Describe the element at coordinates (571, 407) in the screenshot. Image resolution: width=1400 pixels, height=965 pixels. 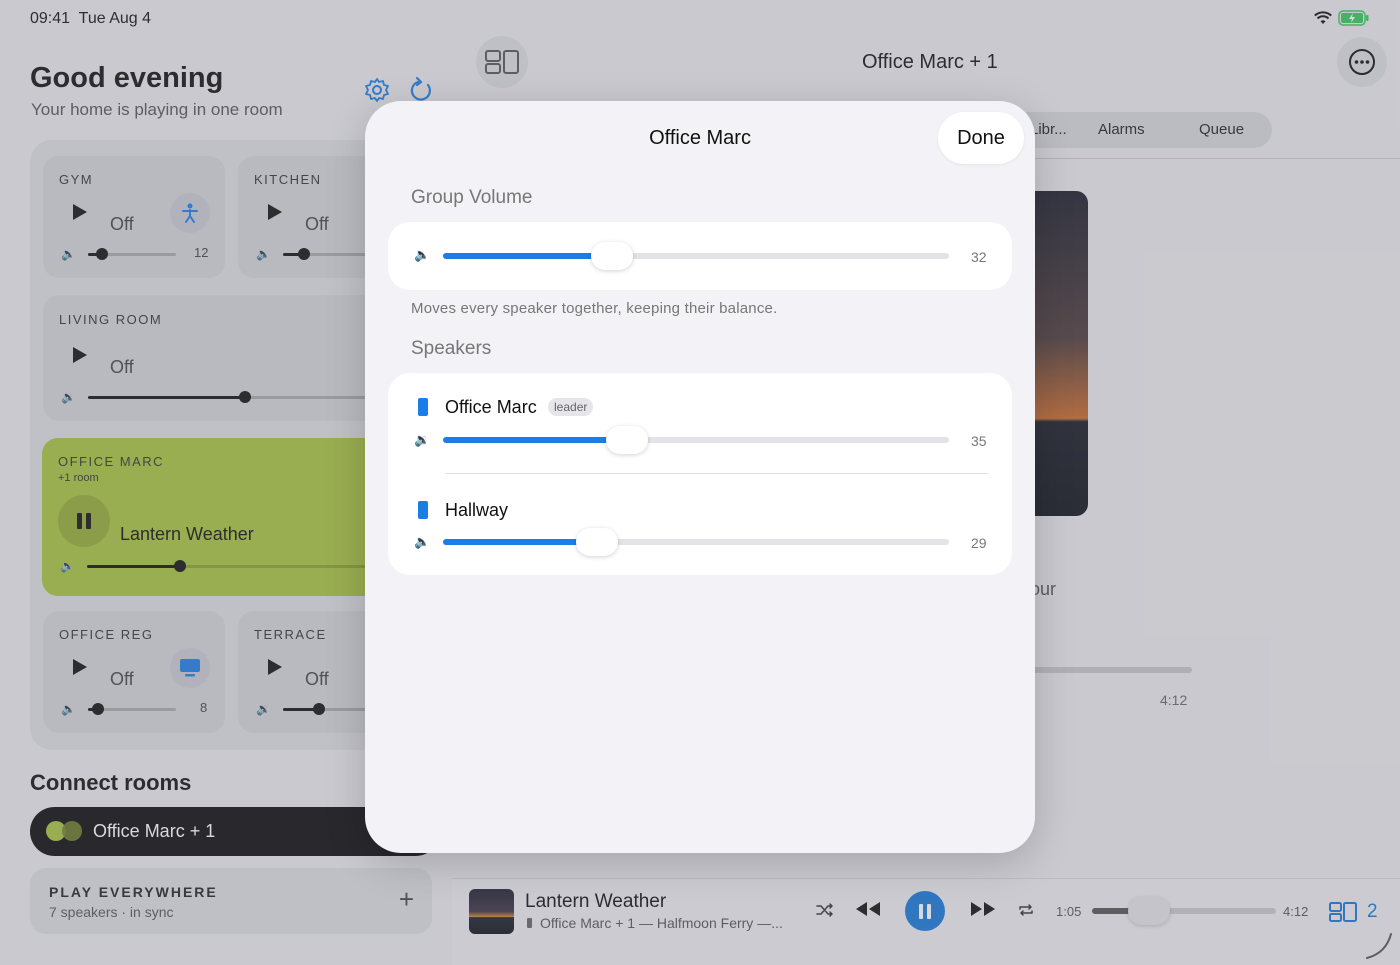
I see `leader-badge: leader` at that location.